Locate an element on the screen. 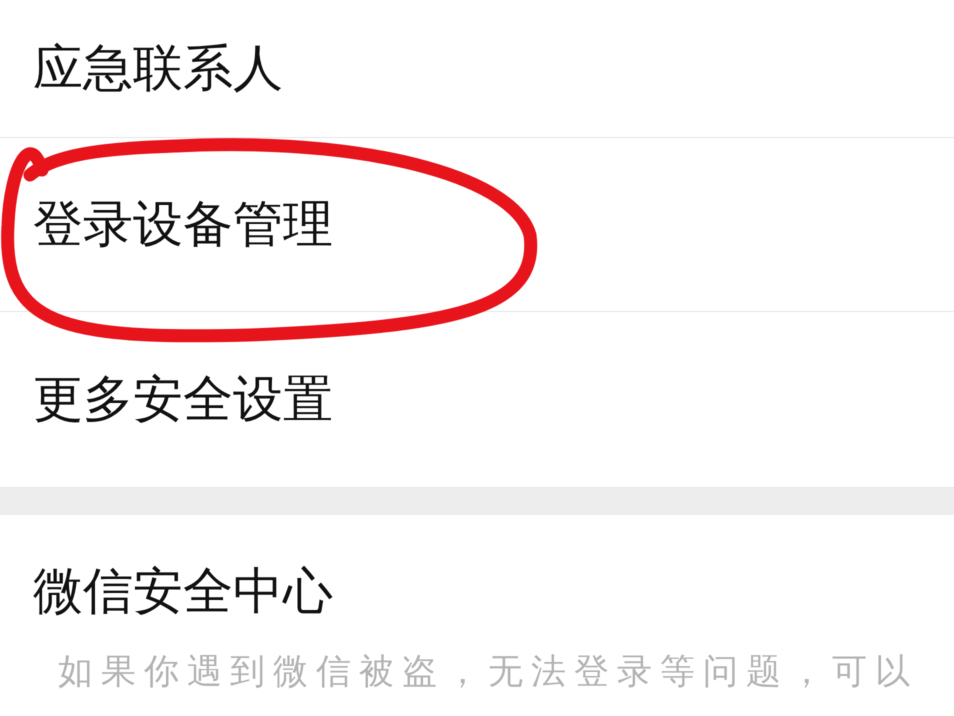 This screenshot has height=716, width=954. settings-item: 更多安全设置 is located at coordinates (183, 399).